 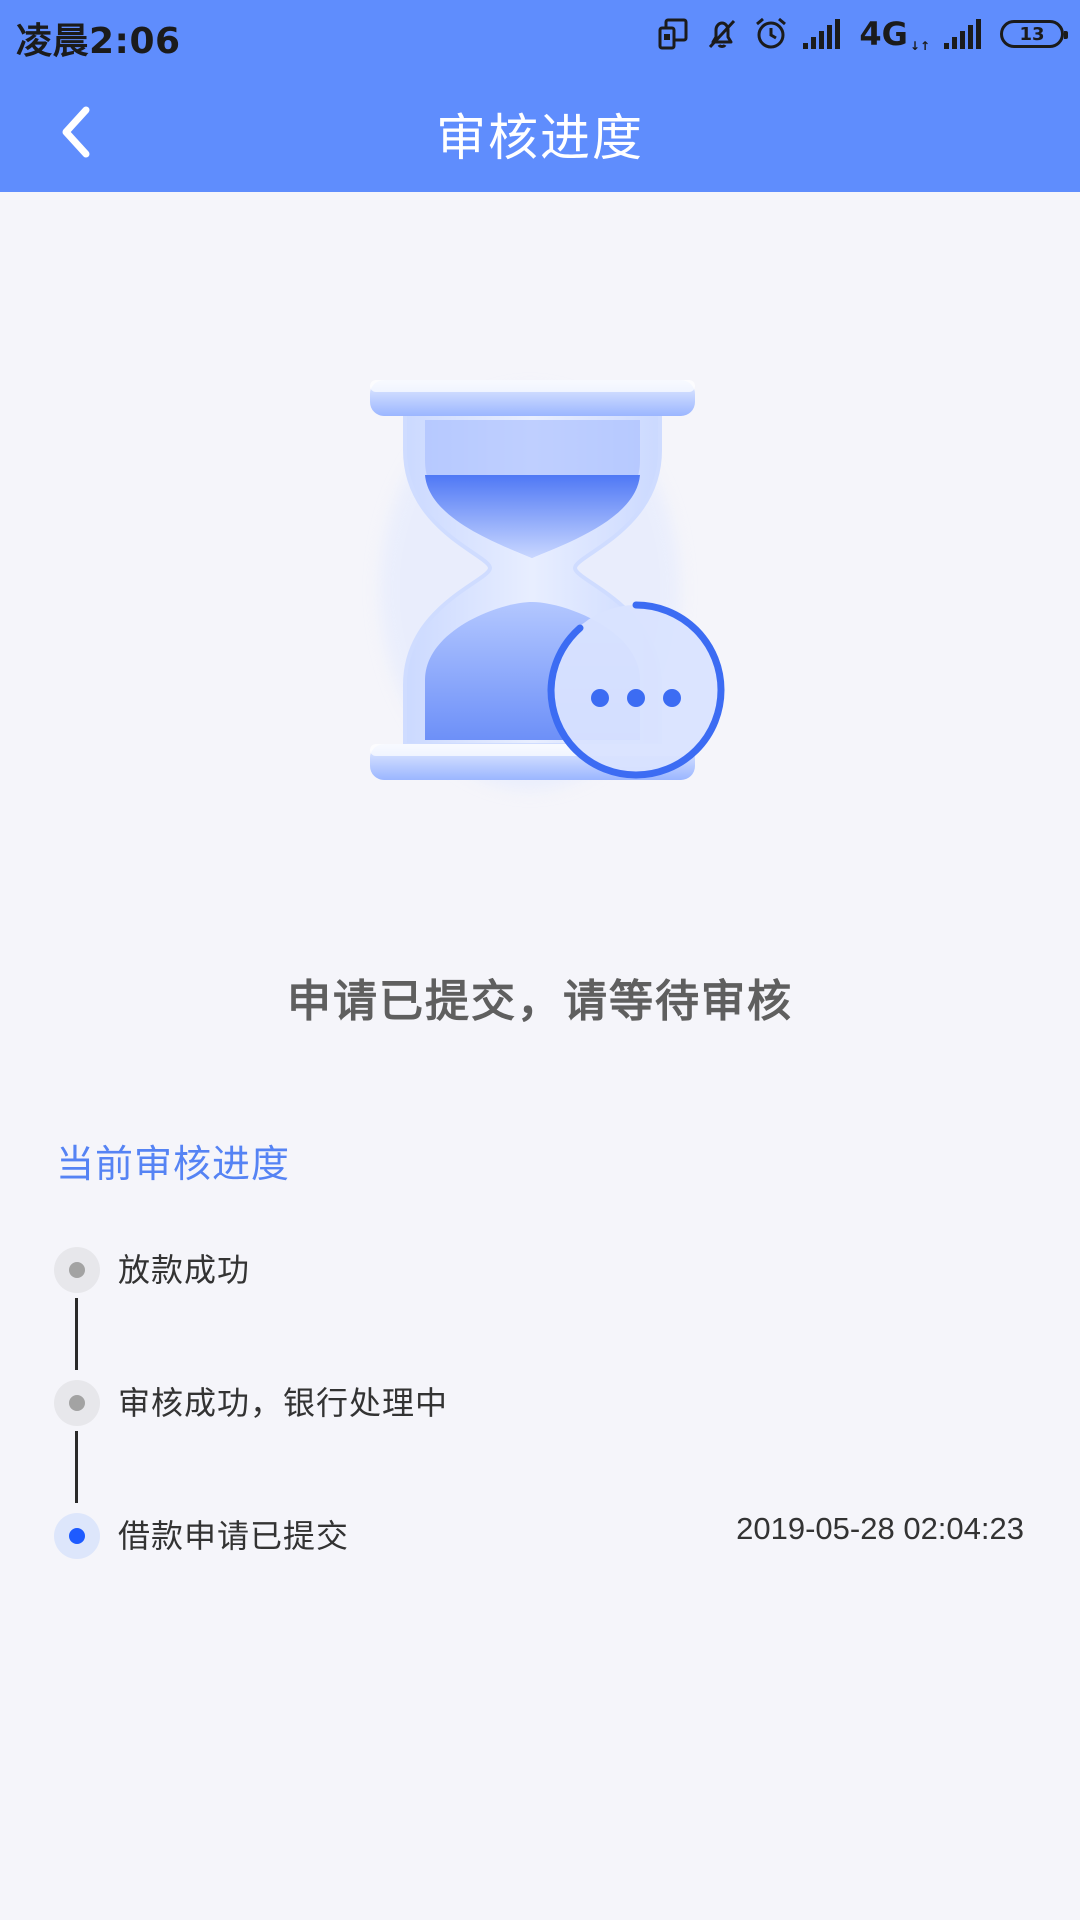 I want to click on network-type: 4G ↓↑, so click(x=894, y=34).